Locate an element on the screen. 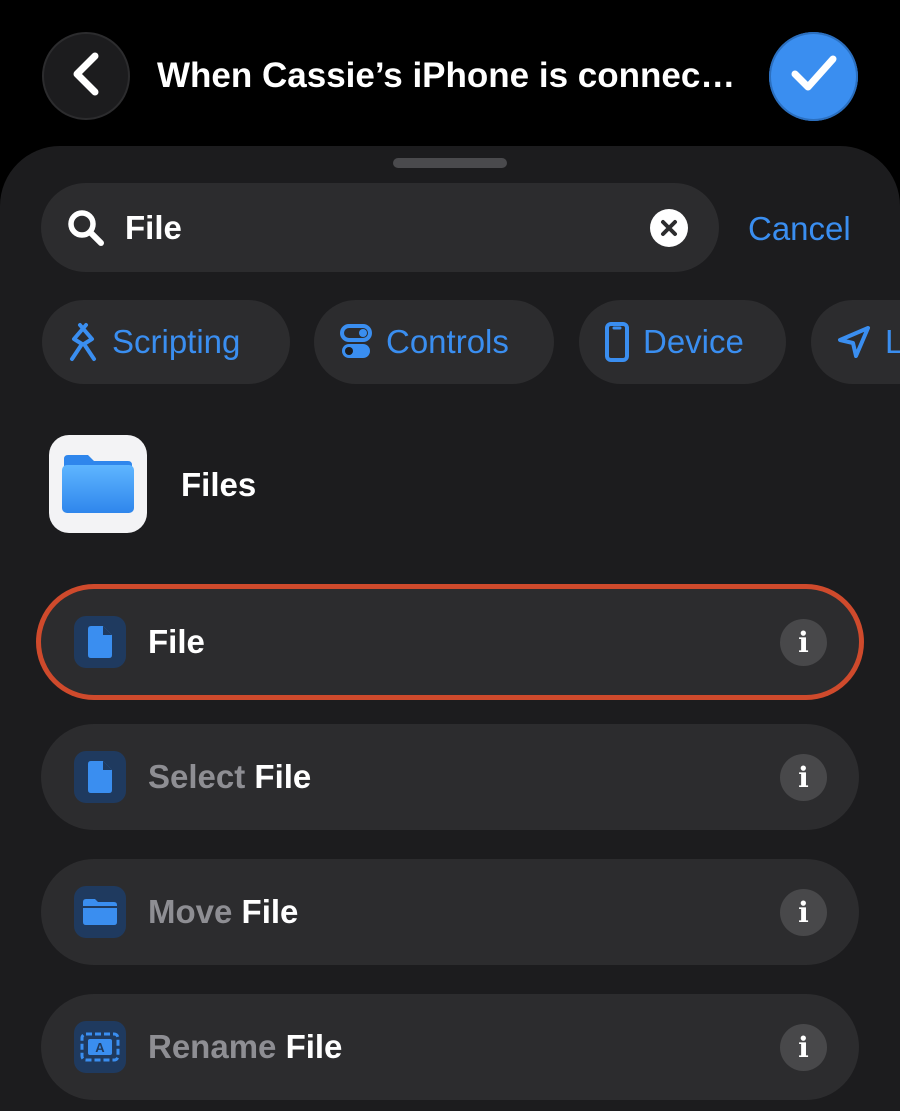 The height and width of the screenshot is (1111, 900). app-section-title: Files is located at coordinates (219, 484).